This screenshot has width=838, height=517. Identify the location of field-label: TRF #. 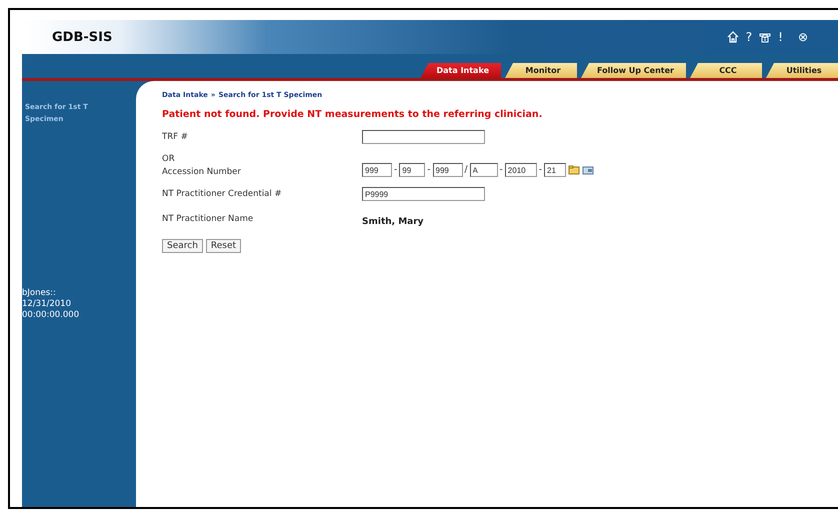
(175, 137).